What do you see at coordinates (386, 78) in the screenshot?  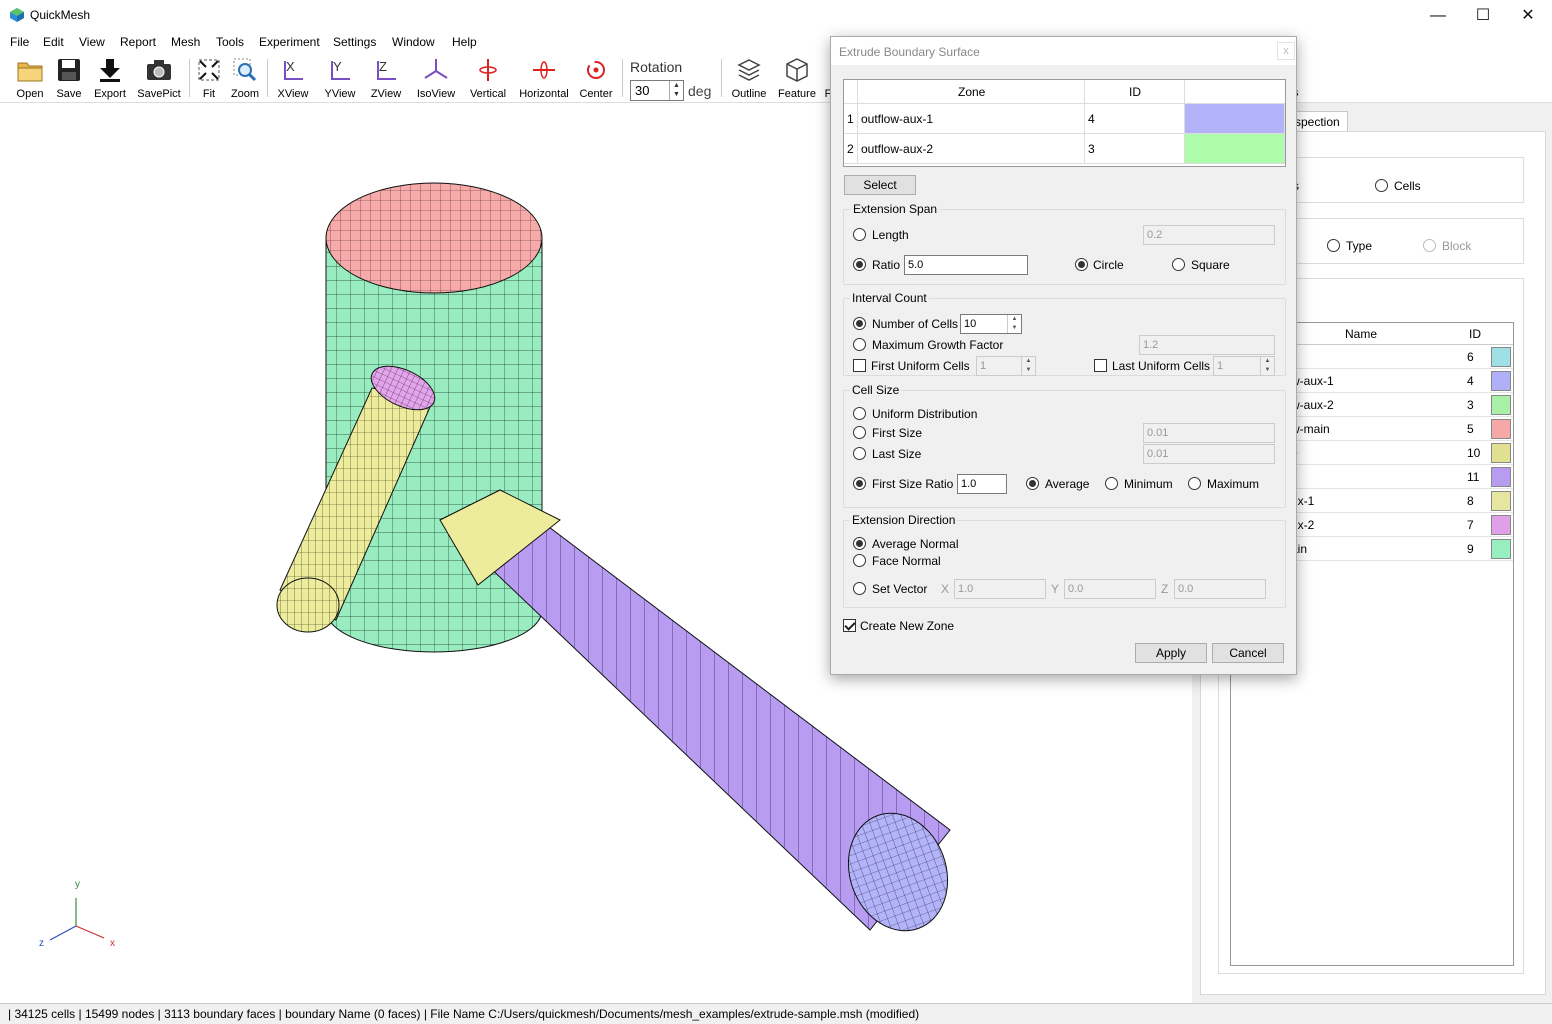 I see `zview-button: Z ZView` at bounding box center [386, 78].